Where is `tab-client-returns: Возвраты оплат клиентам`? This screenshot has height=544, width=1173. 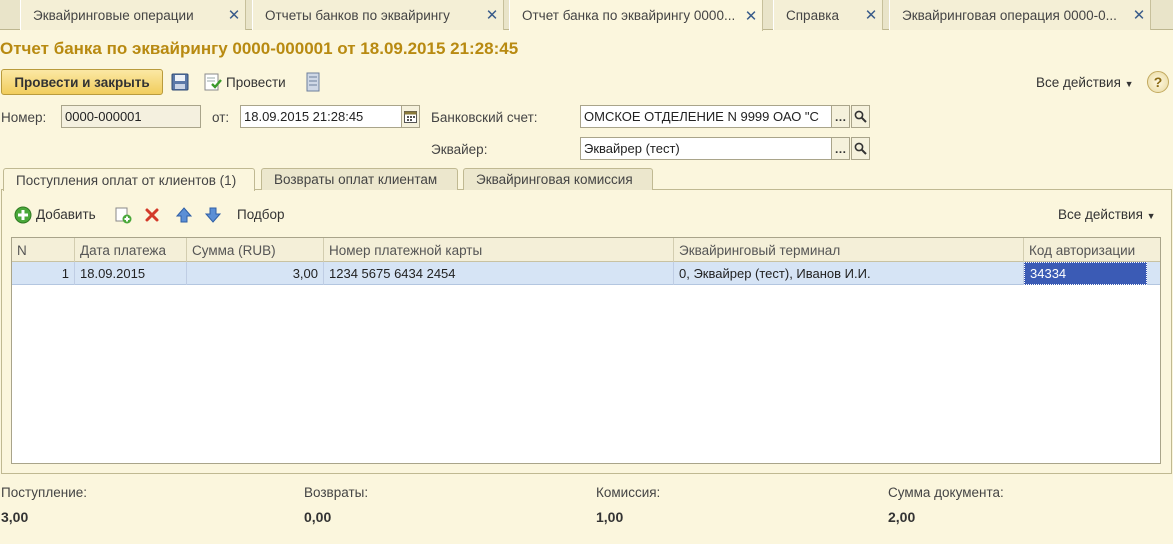
tab-client-returns: Возвраты оплат клиентам is located at coordinates (359, 179).